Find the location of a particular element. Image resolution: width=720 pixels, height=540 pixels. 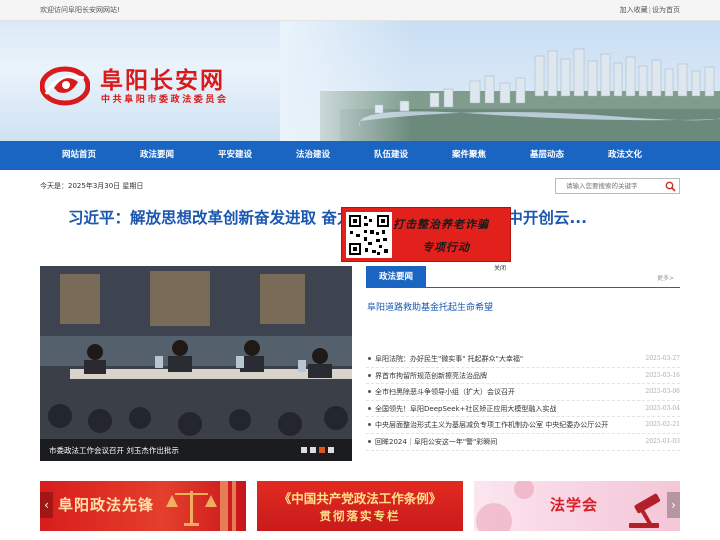

ad2-text-line2: 贯彻落实专栏 is located at coordinates (360, 516).